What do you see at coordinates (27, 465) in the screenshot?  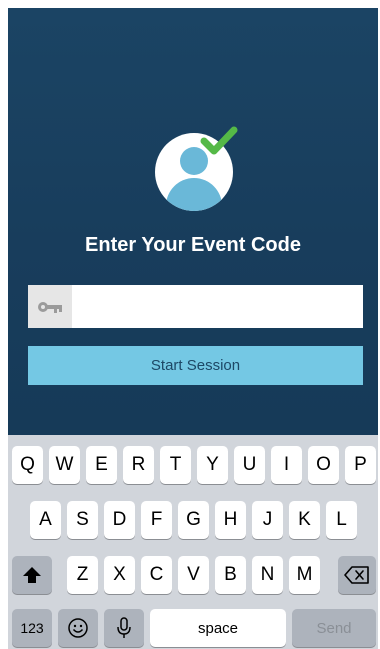 I see `key-q: Q` at bounding box center [27, 465].